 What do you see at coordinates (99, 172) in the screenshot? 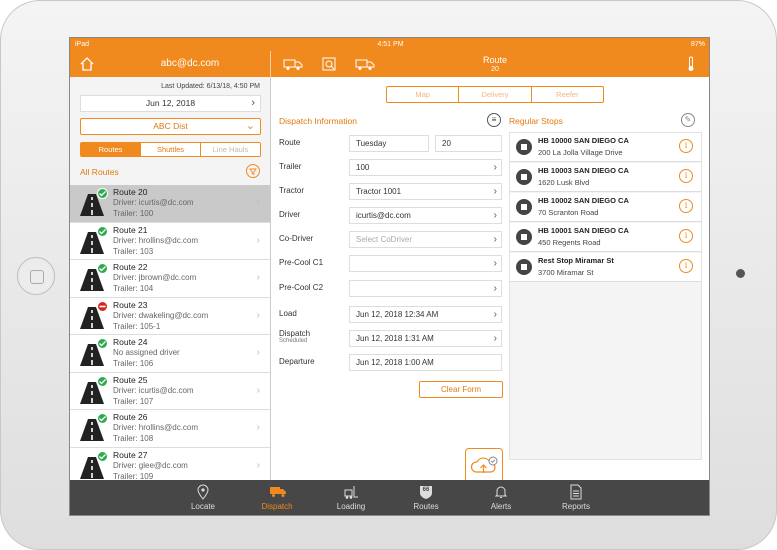
I see `list-title: All Routes` at bounding box center [99, 172].